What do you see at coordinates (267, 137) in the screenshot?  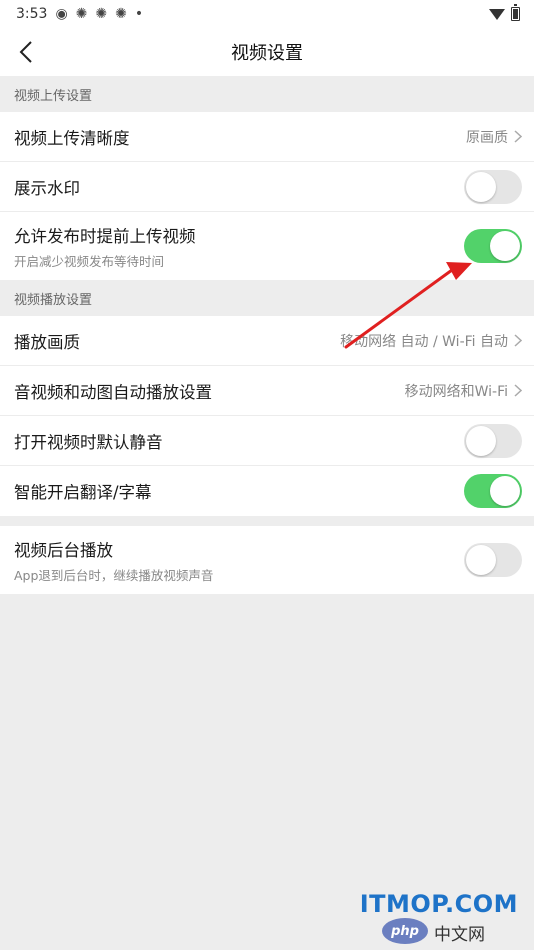 I see `upload-quality-row: 视频上传清晰度 原画质` at bounding box center [267, 137].